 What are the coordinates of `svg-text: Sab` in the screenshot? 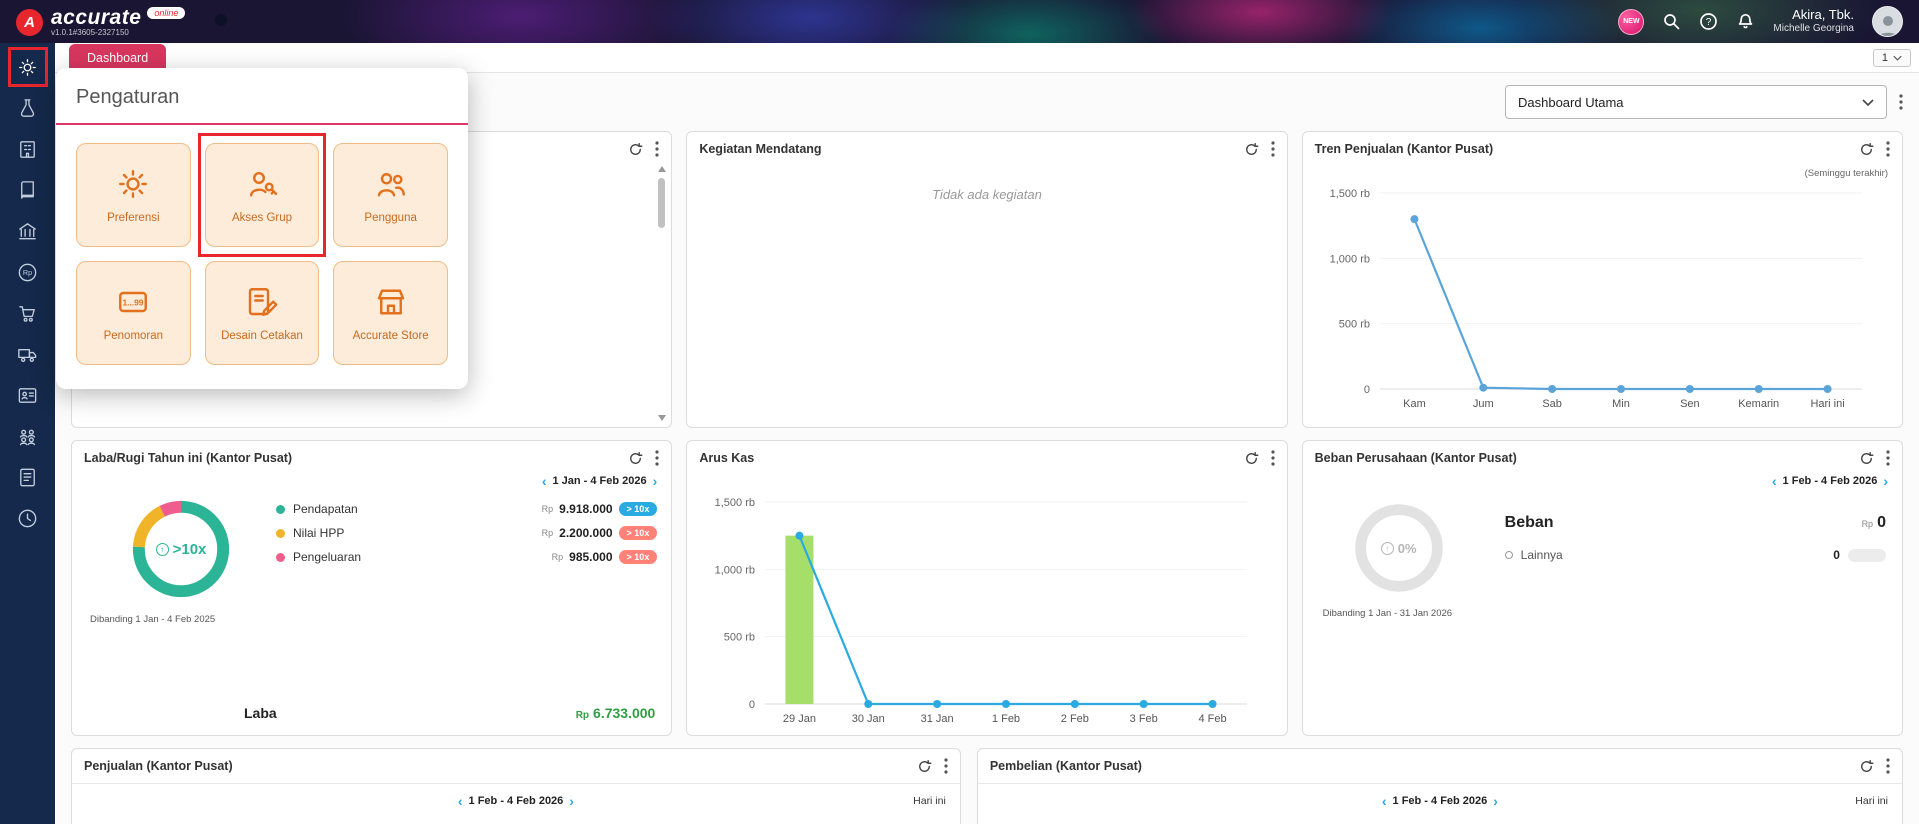 It's located at (1553, 404).